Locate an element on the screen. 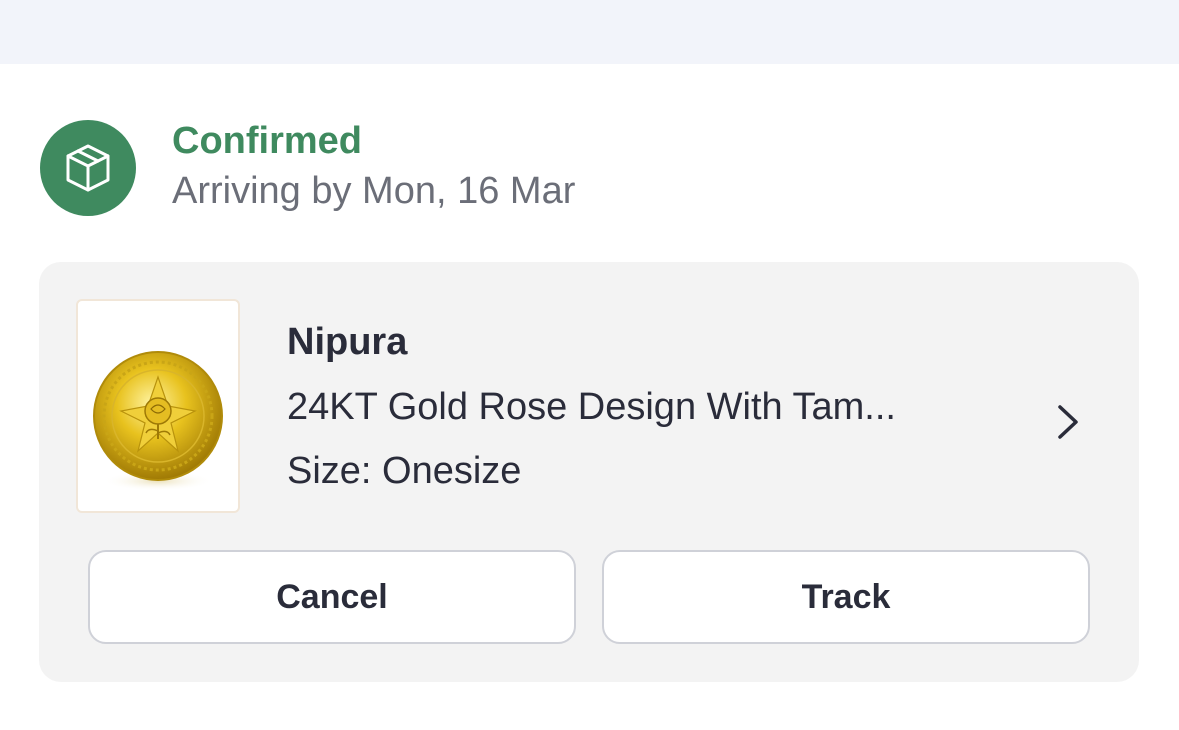 The width and height of the screenshot is (1179, 730). chevron-right-icon is located at coordinates (1068, 422).